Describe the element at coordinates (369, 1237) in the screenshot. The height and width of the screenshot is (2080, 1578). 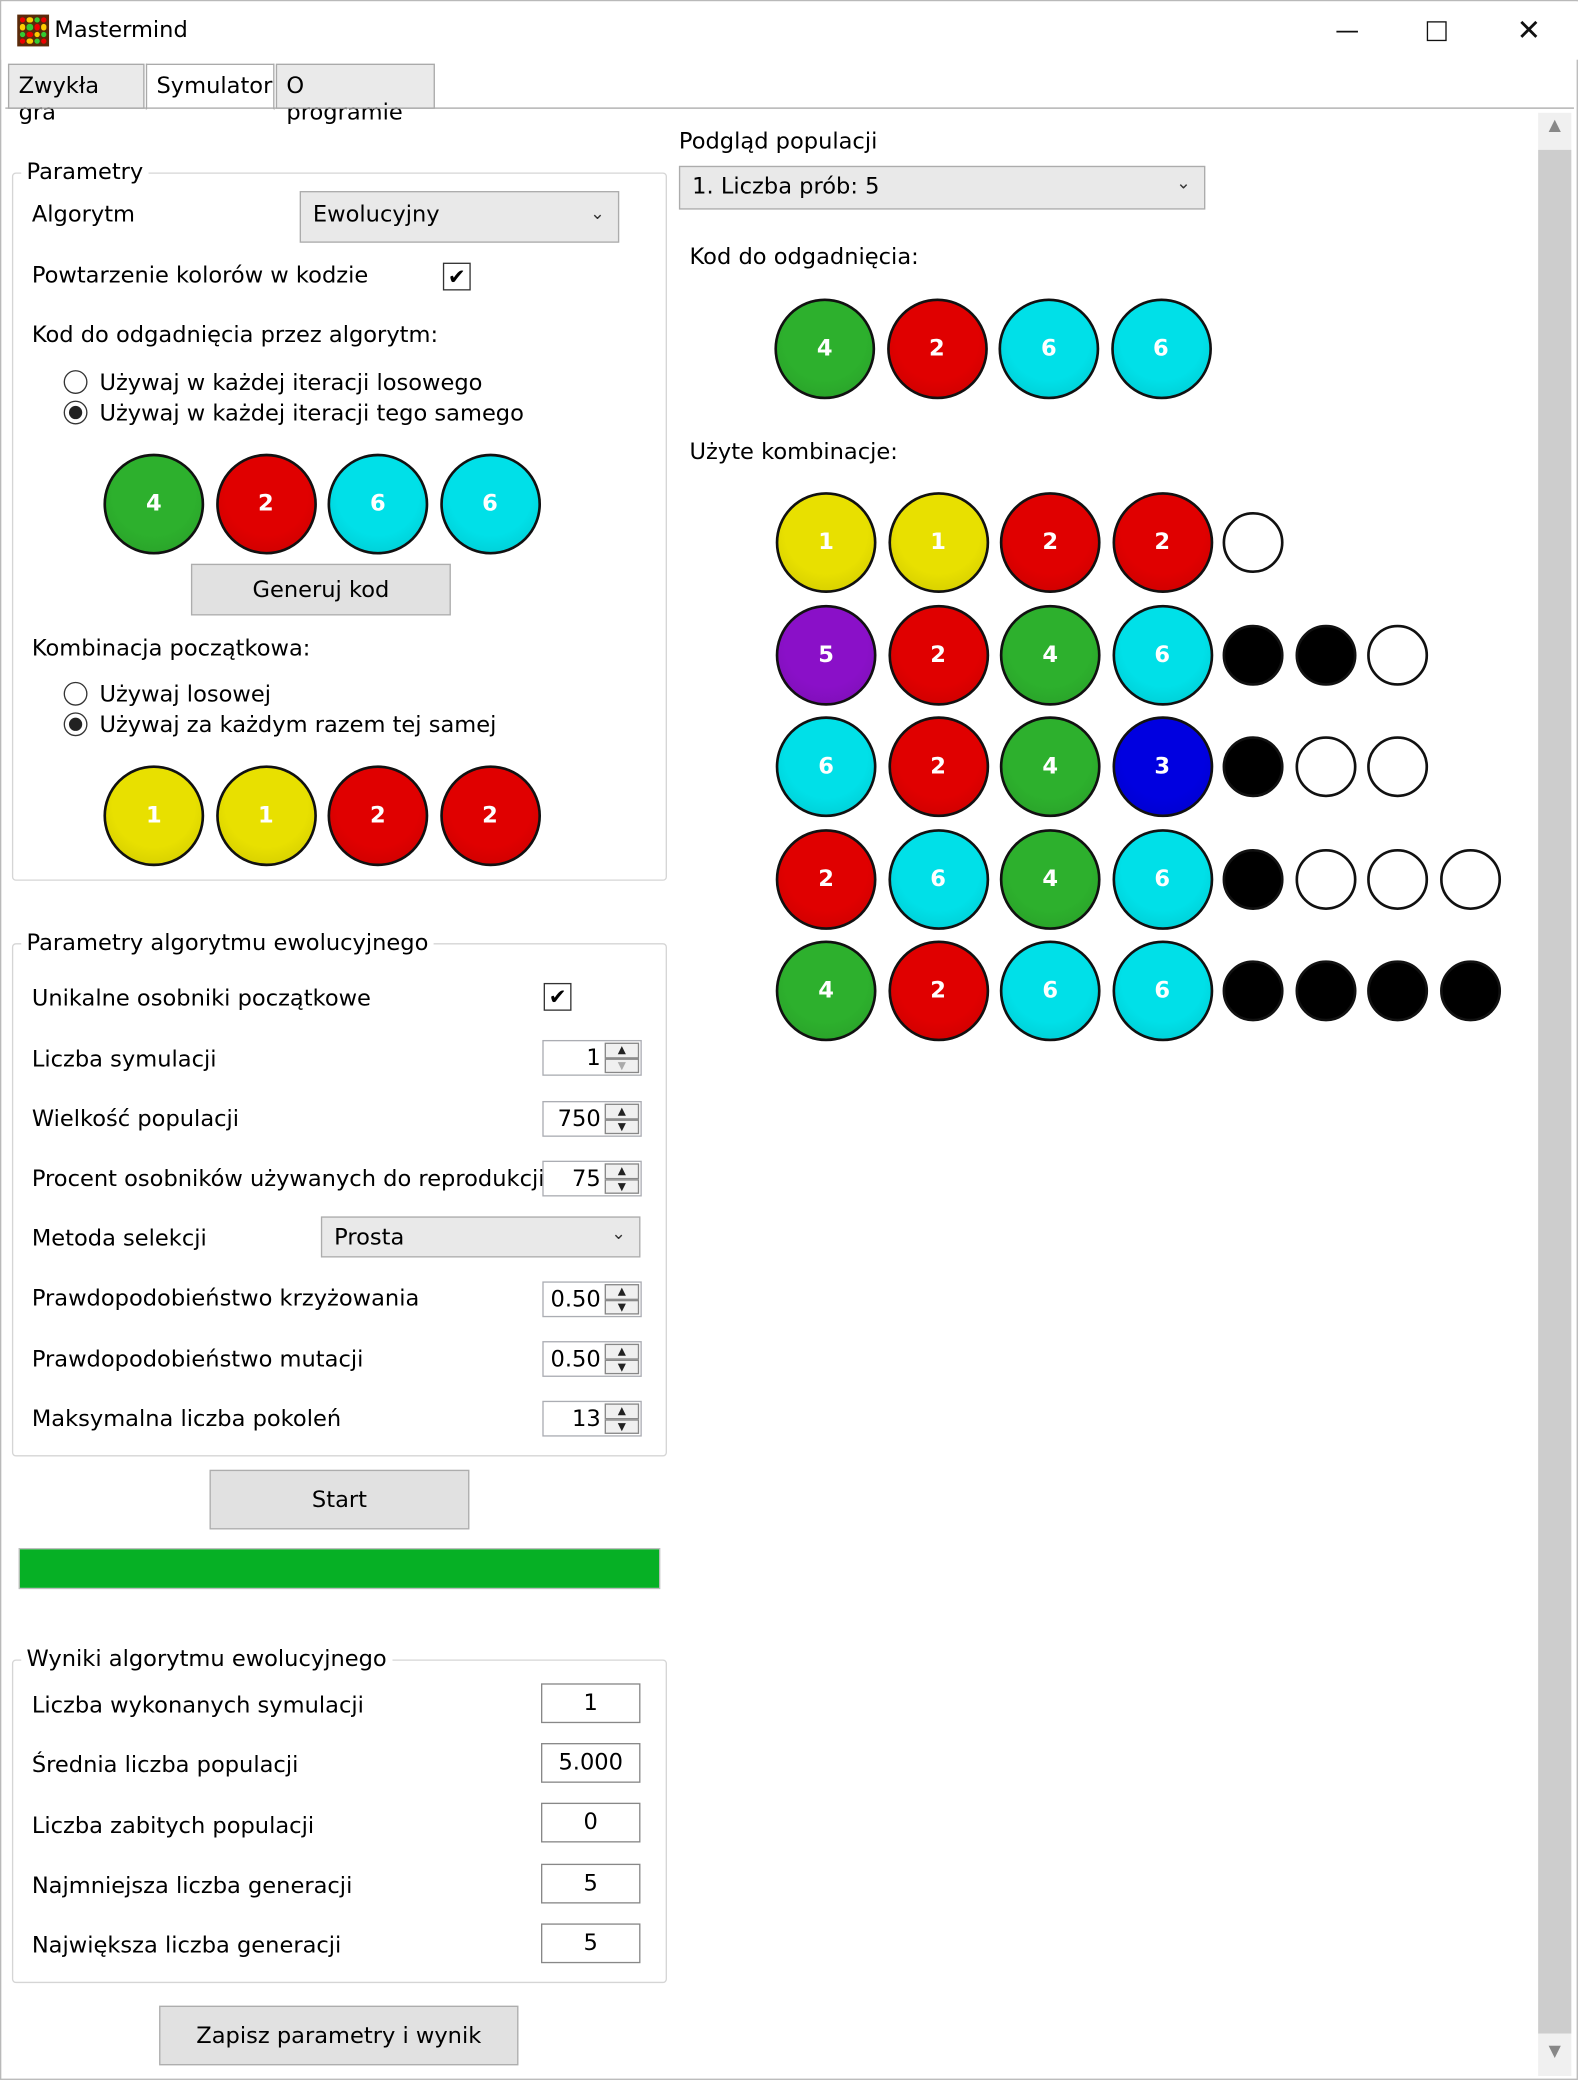
I see `selection-method-value: Prosta` at that location.